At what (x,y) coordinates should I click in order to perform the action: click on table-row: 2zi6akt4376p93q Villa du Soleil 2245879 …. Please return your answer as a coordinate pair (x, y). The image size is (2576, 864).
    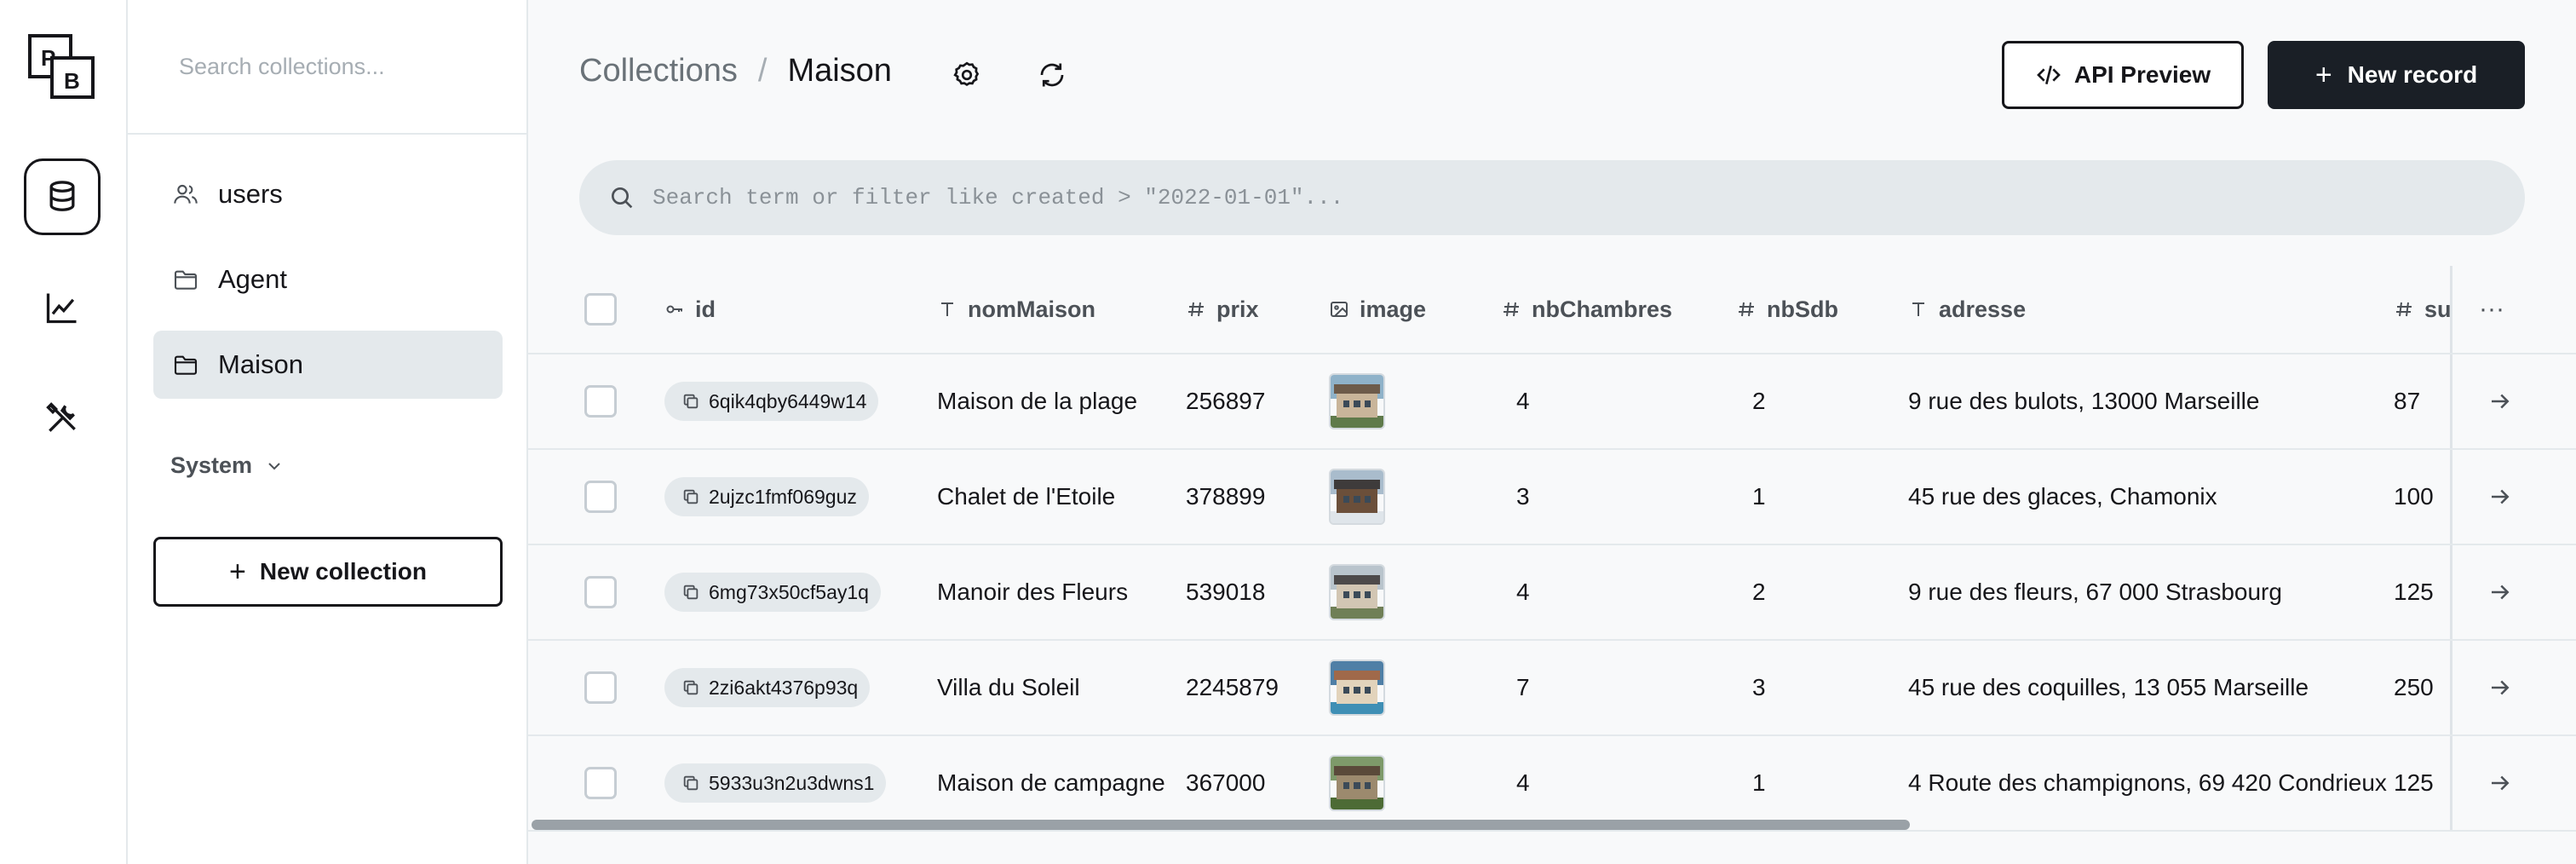
    Looking at the image, I should click on (1552, 688).